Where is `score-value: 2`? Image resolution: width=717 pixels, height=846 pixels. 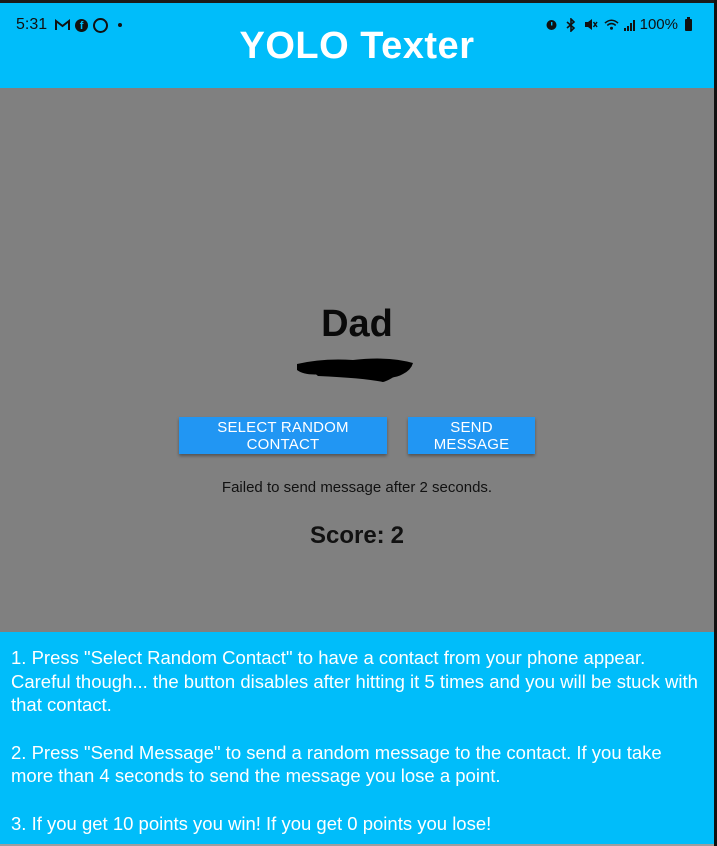
score-value: 2 is located at coordinates (397, 535).